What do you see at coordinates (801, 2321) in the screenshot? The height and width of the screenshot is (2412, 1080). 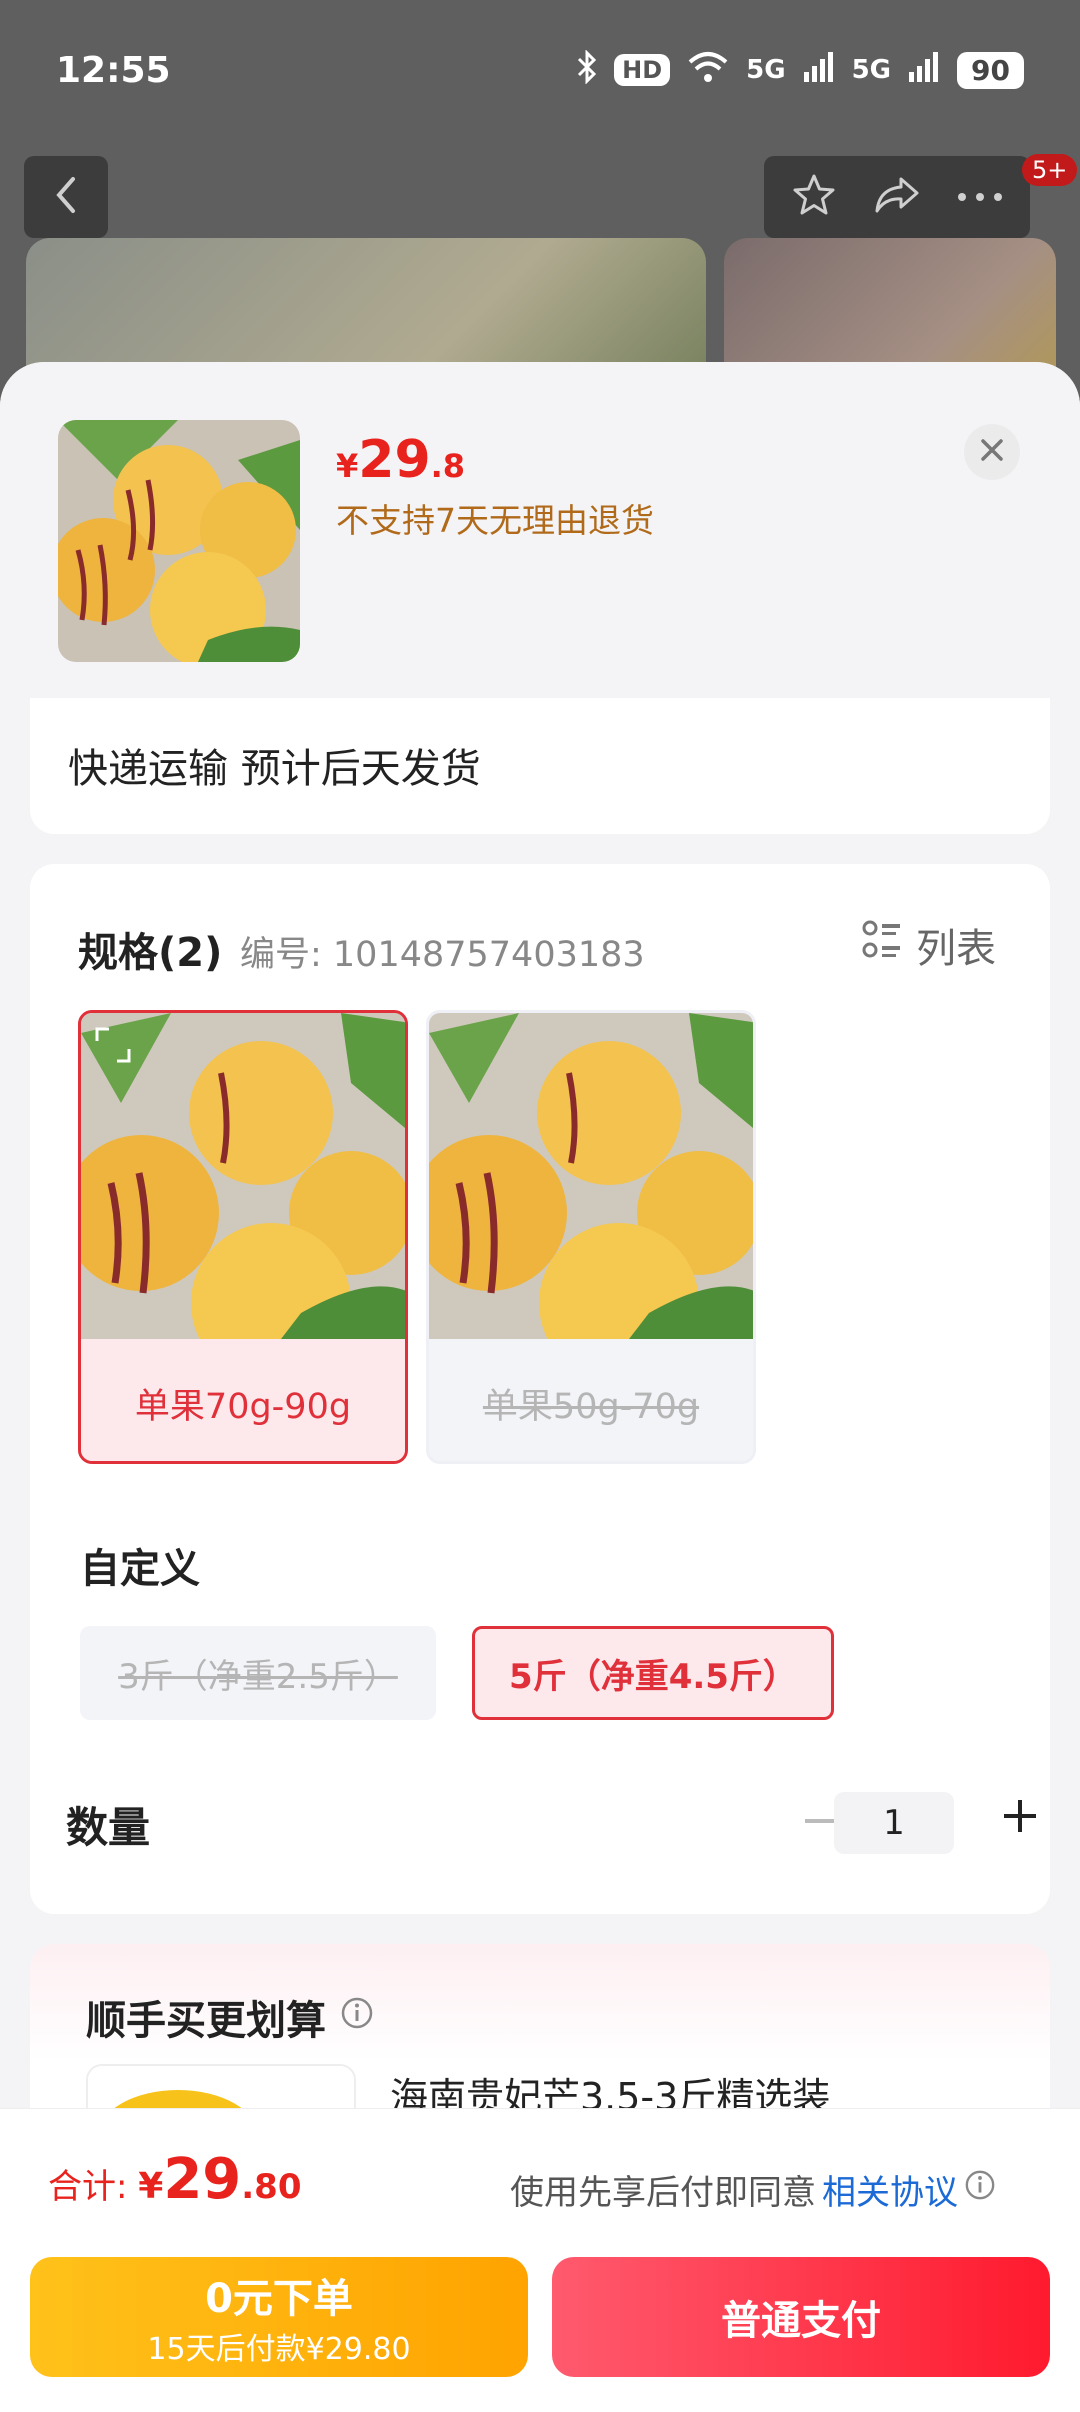 I see `normal-pay-label: 普通支付` at bounding box center [801, 2321].